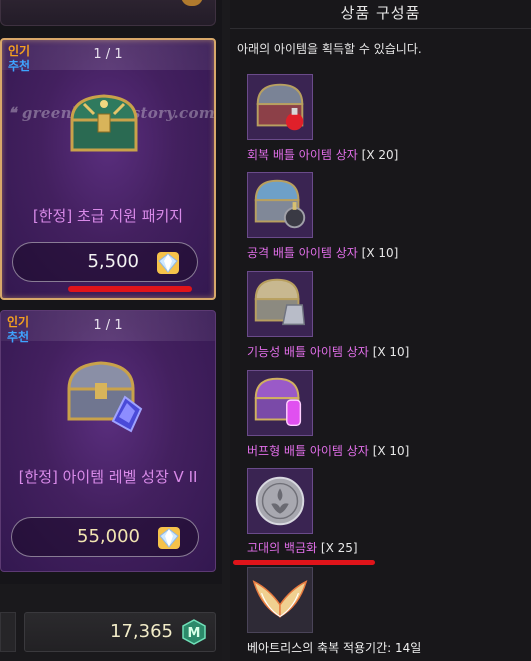 The width and height of the screenshot is (531, 661). What do you see at coordinates (108, 216) in the screenshot?
I see `package-name: [한정] 초급 지원 패키지` at bounding box center [108, 216].